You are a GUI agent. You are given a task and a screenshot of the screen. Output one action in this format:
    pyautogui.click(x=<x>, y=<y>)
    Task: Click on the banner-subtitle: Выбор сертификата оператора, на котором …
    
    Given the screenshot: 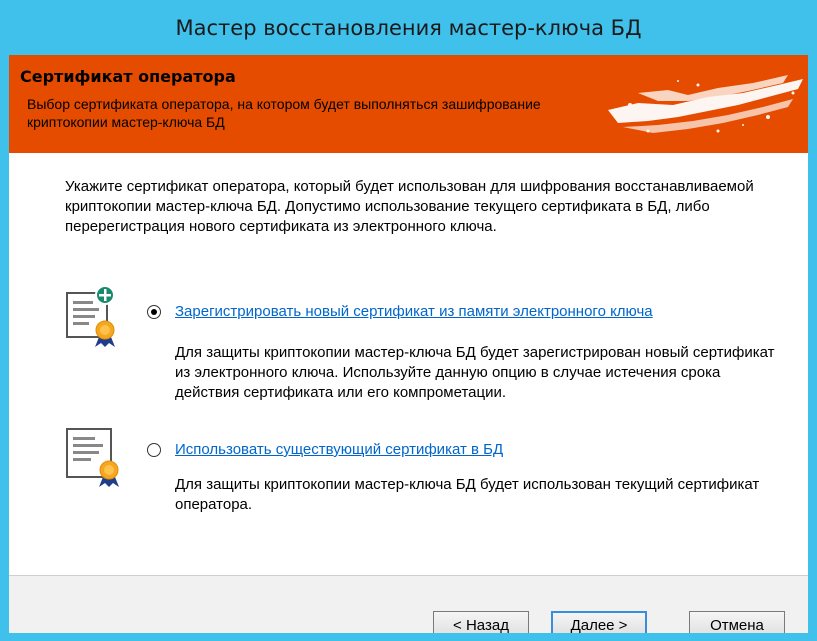 What is the action you would take?
    pyautogui.click(x=284, y=113)
    